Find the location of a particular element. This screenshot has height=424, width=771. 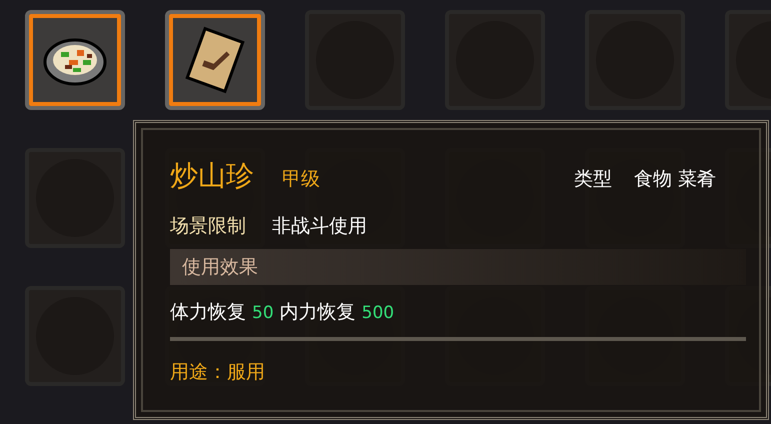

item-grade: 甲级 is located at coordinates (301, 179).